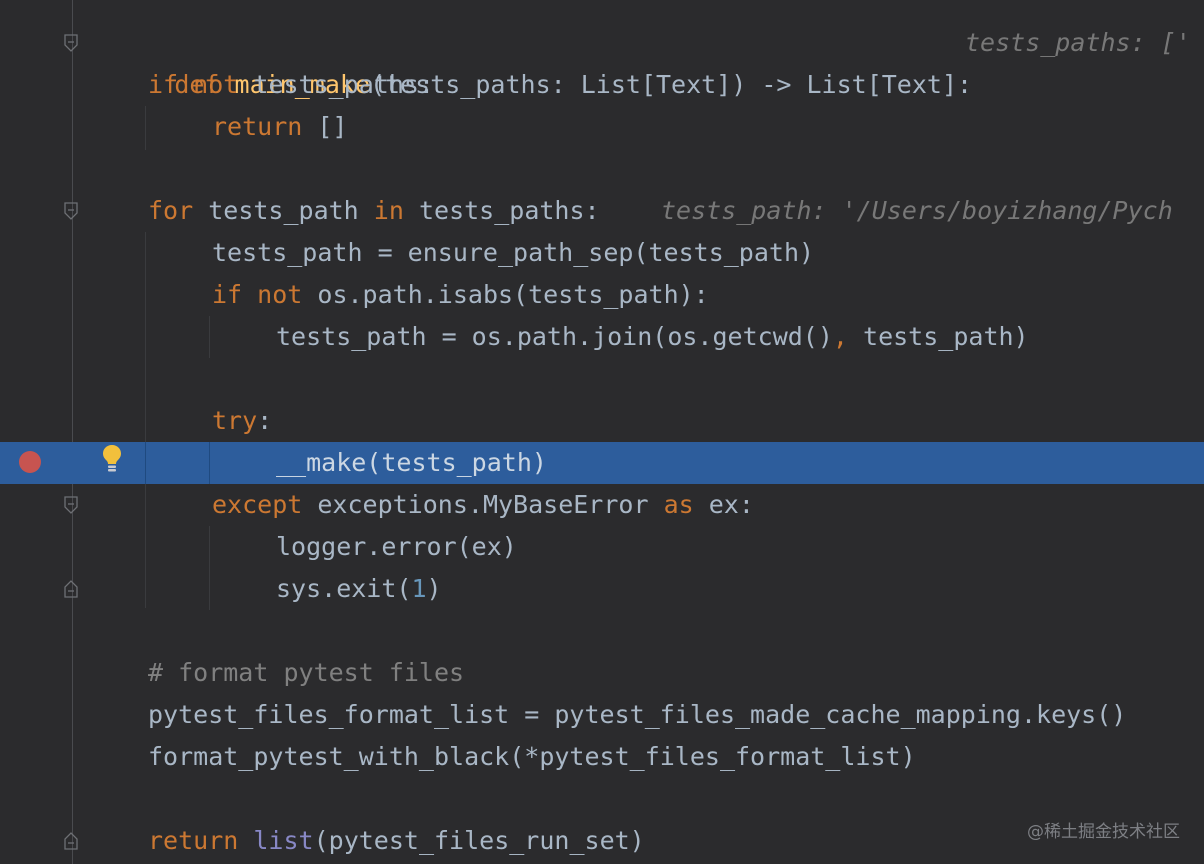 Image resolution: width=1204 pixels, height=864 pixels. I want to click on code-text: (pytest_files_run_set), so click(479, 840).